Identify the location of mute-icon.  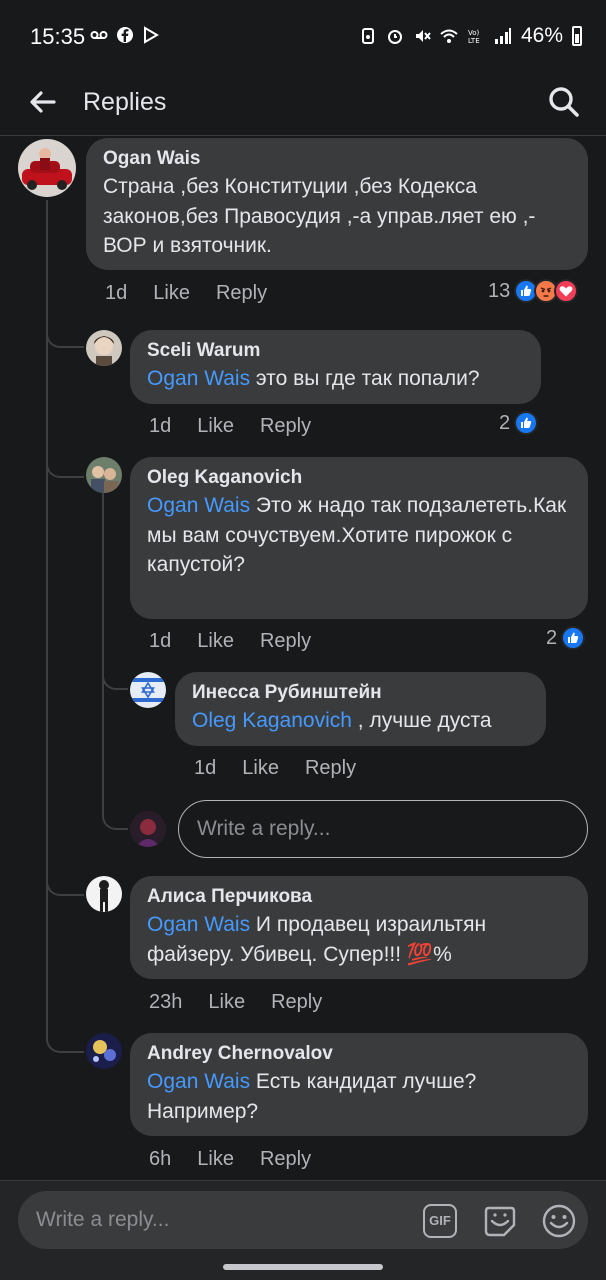
(423, 36).